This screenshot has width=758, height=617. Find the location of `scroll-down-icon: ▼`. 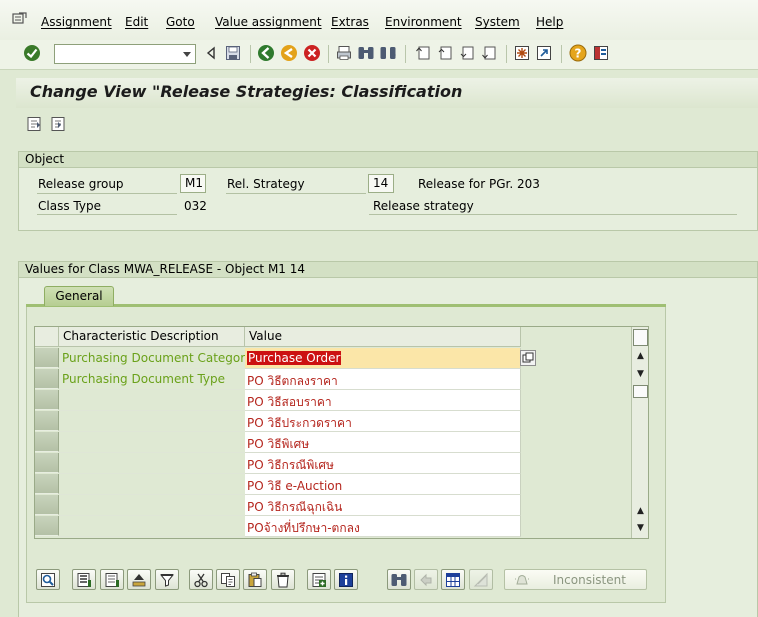

scroll-down-icon: ▼ is located at coordinates (640, 374).